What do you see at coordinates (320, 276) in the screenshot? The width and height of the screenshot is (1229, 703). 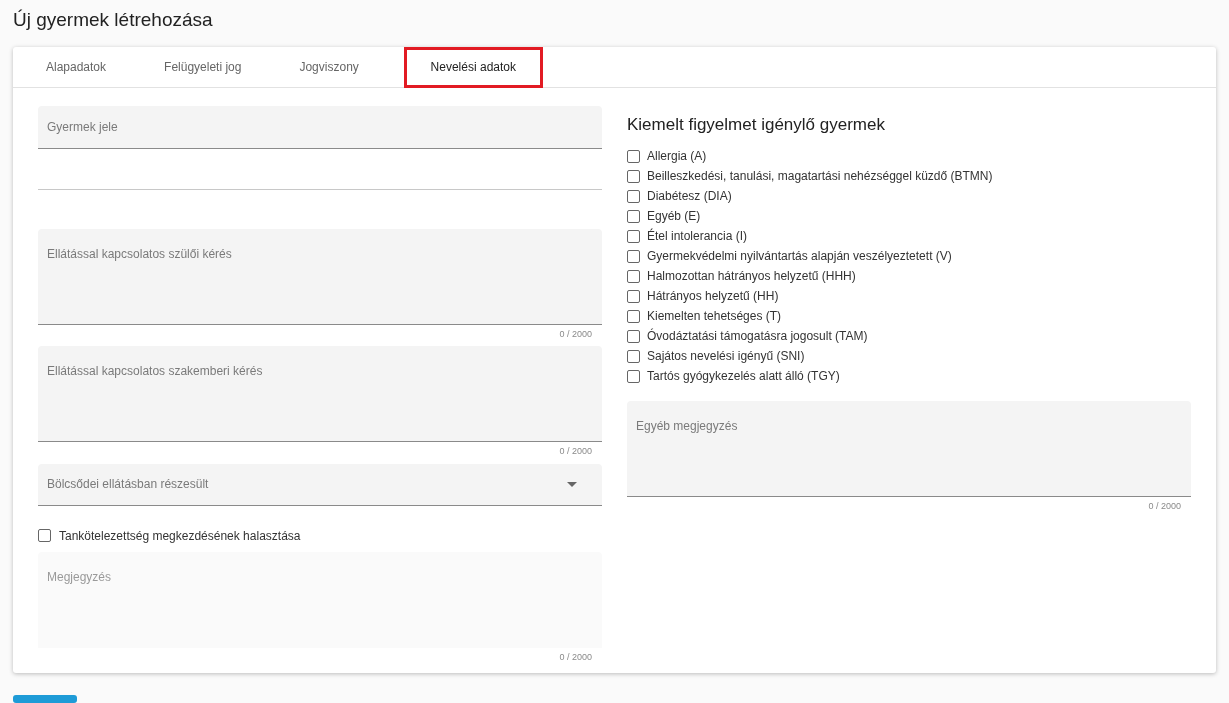 I see `textarea-field: Ellátással kapcsolatos szülői kérés` at bounding box center [320, 276].